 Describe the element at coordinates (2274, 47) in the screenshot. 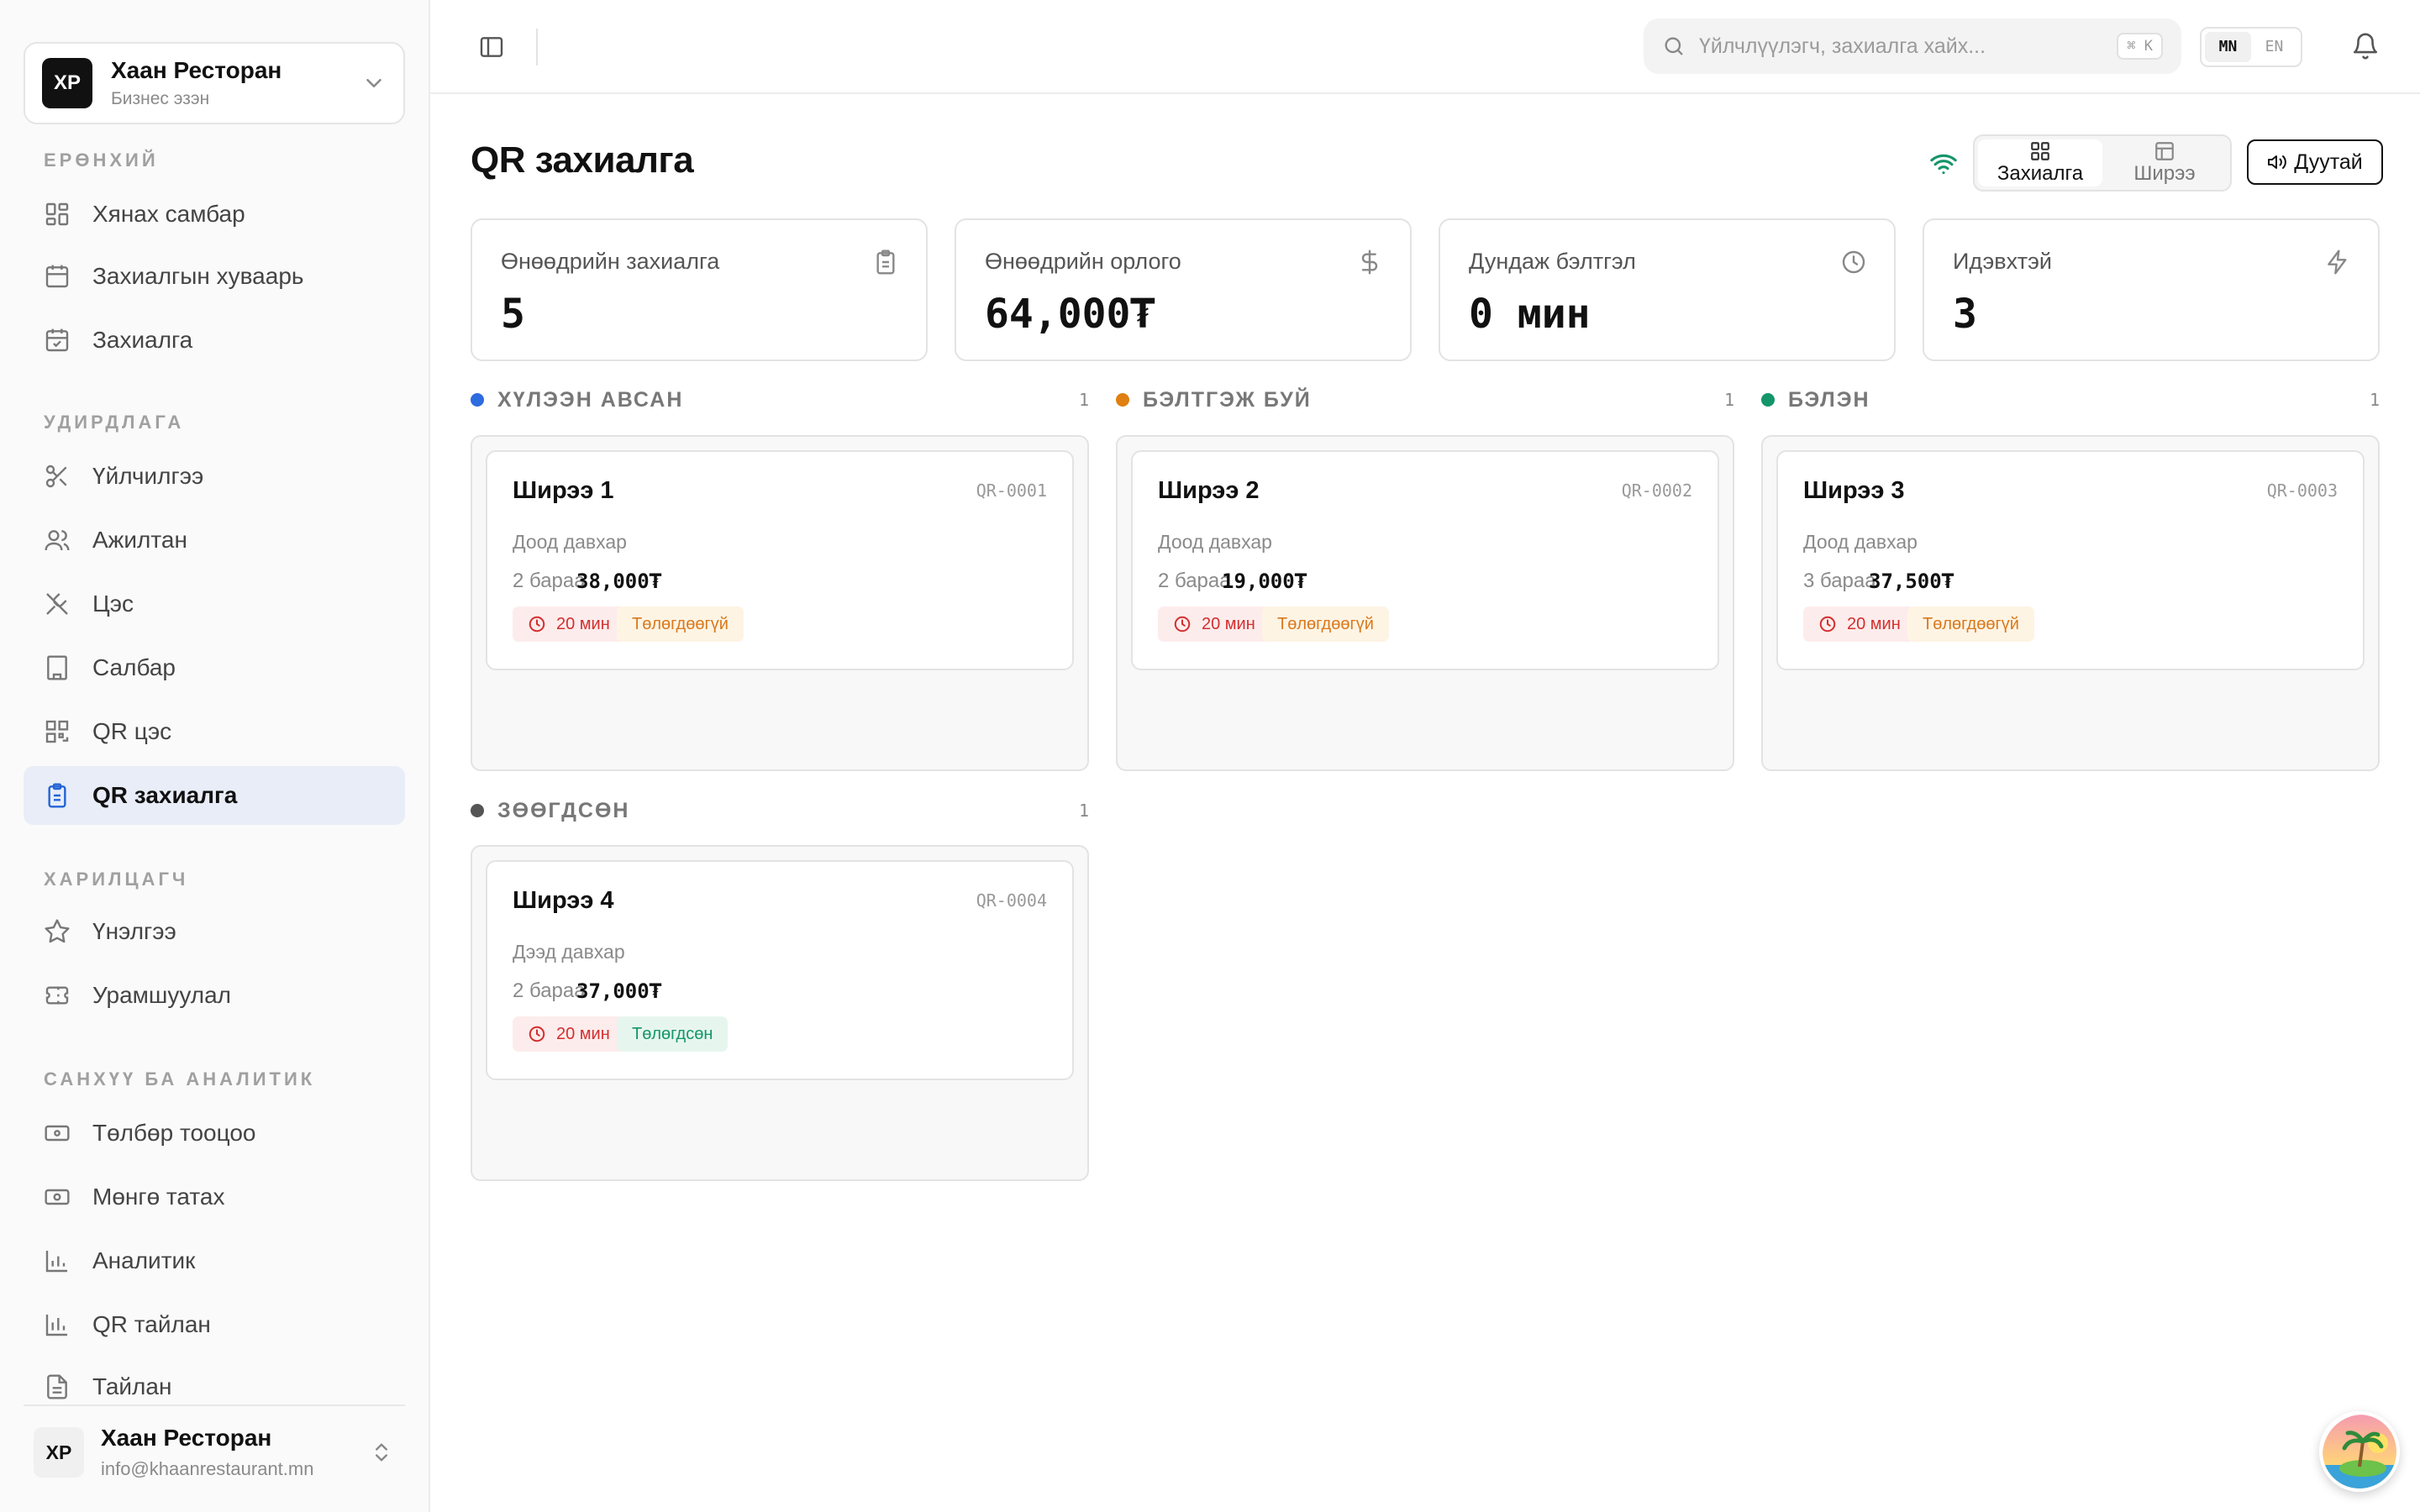

I see `lang-en-button: EN` at that location.